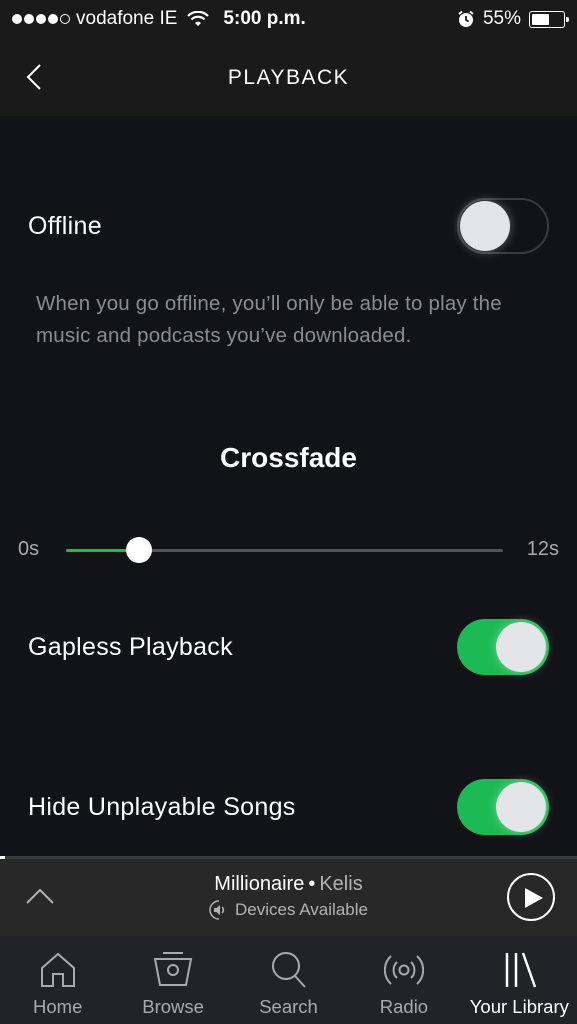 The image size is (577, 1024). I want to click on tab-home: Home, so click(57, 980).